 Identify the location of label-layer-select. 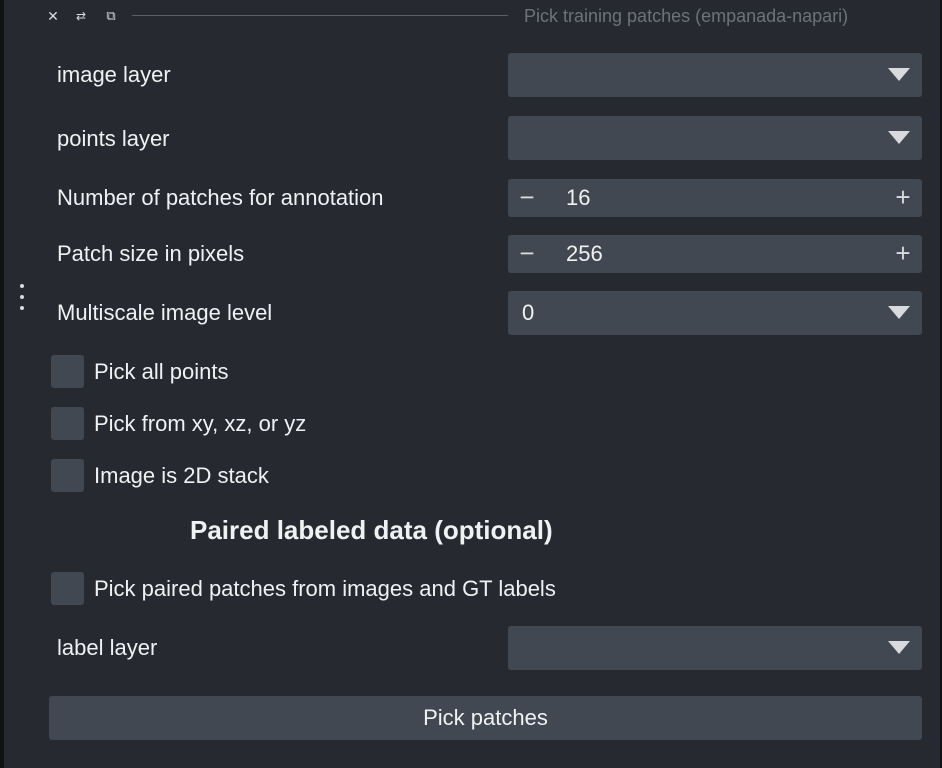
(715, 648).